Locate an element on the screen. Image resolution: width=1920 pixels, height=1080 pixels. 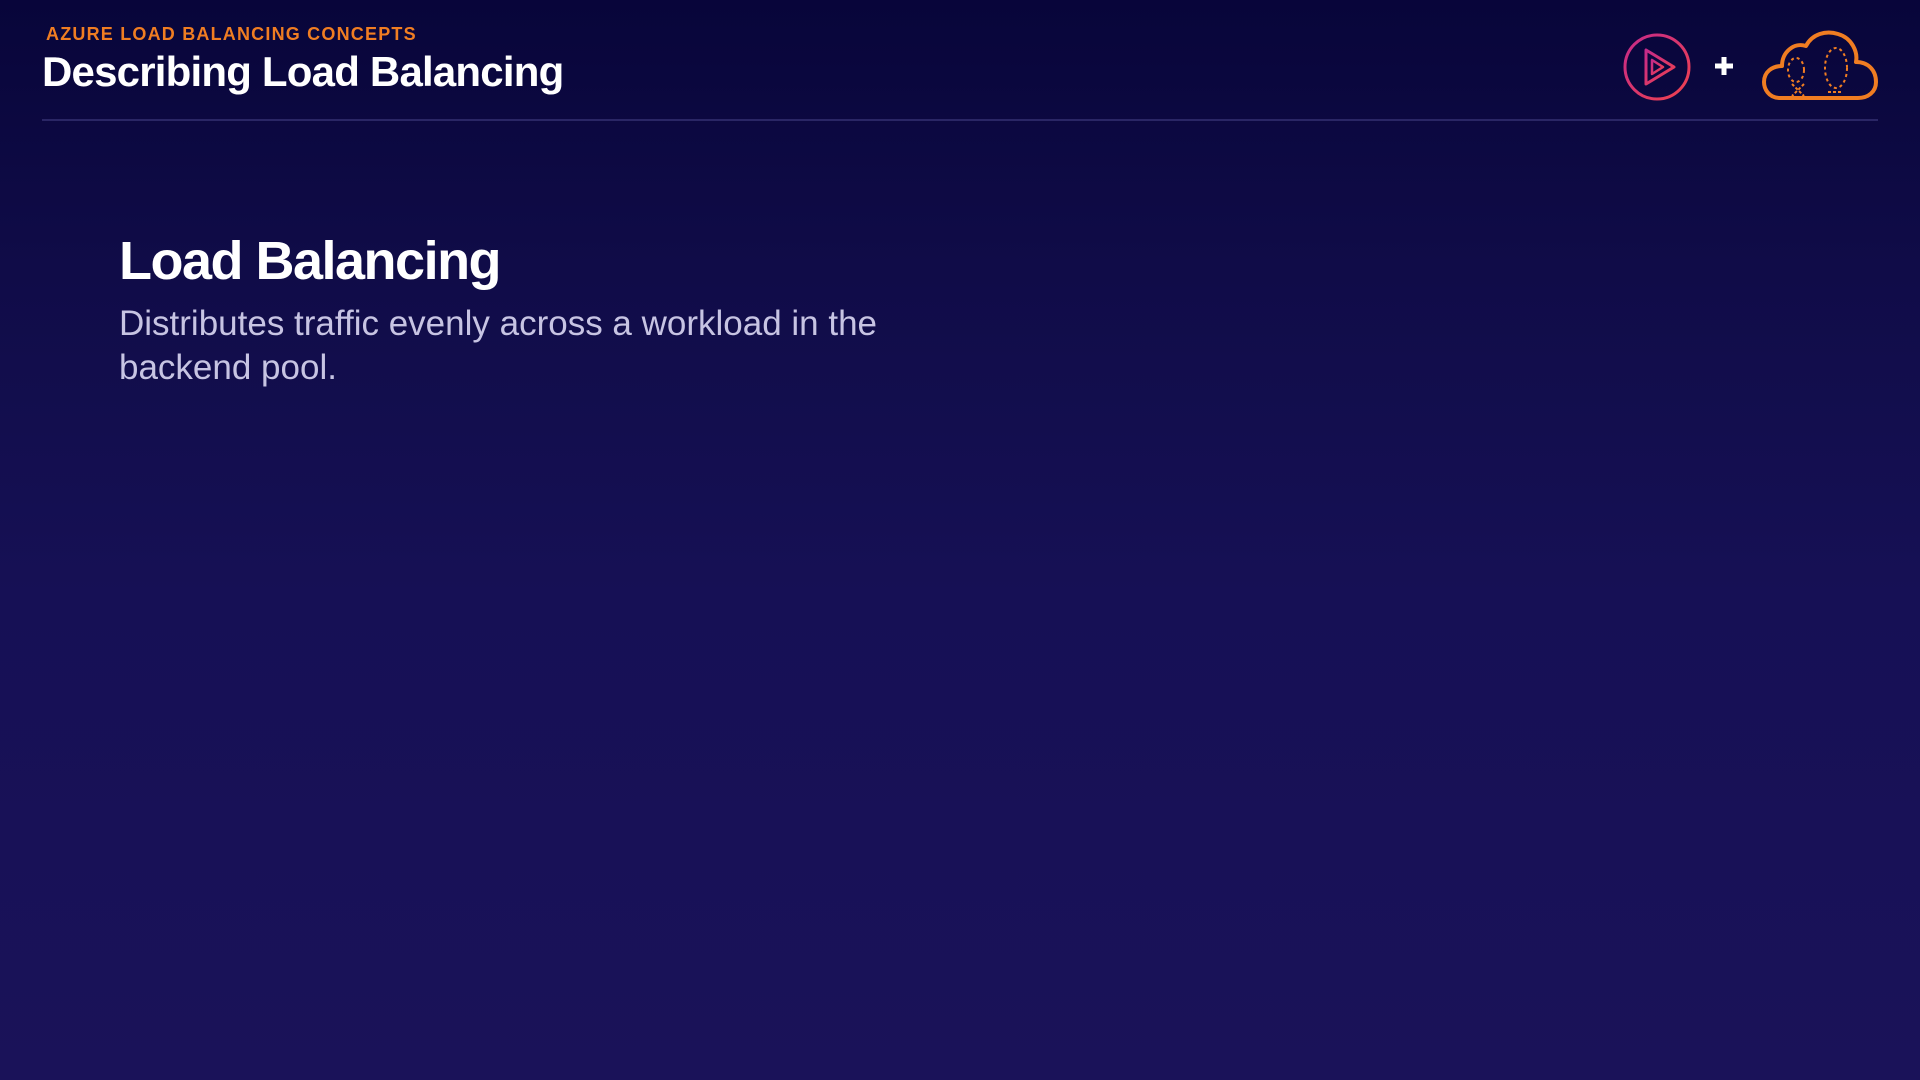
header-divider is located at coordinates (960, 120).